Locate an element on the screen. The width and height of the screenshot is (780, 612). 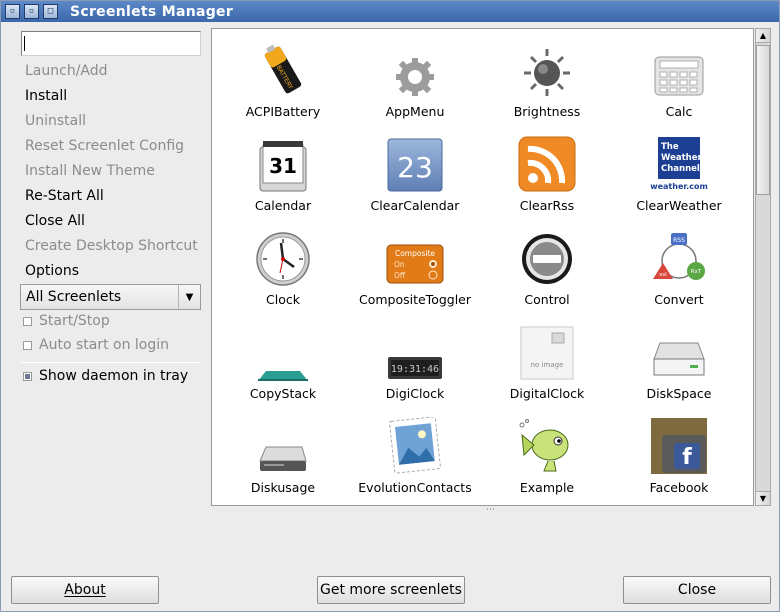
screenlet-label: ClearWeather is located at coordinates (679, 205).